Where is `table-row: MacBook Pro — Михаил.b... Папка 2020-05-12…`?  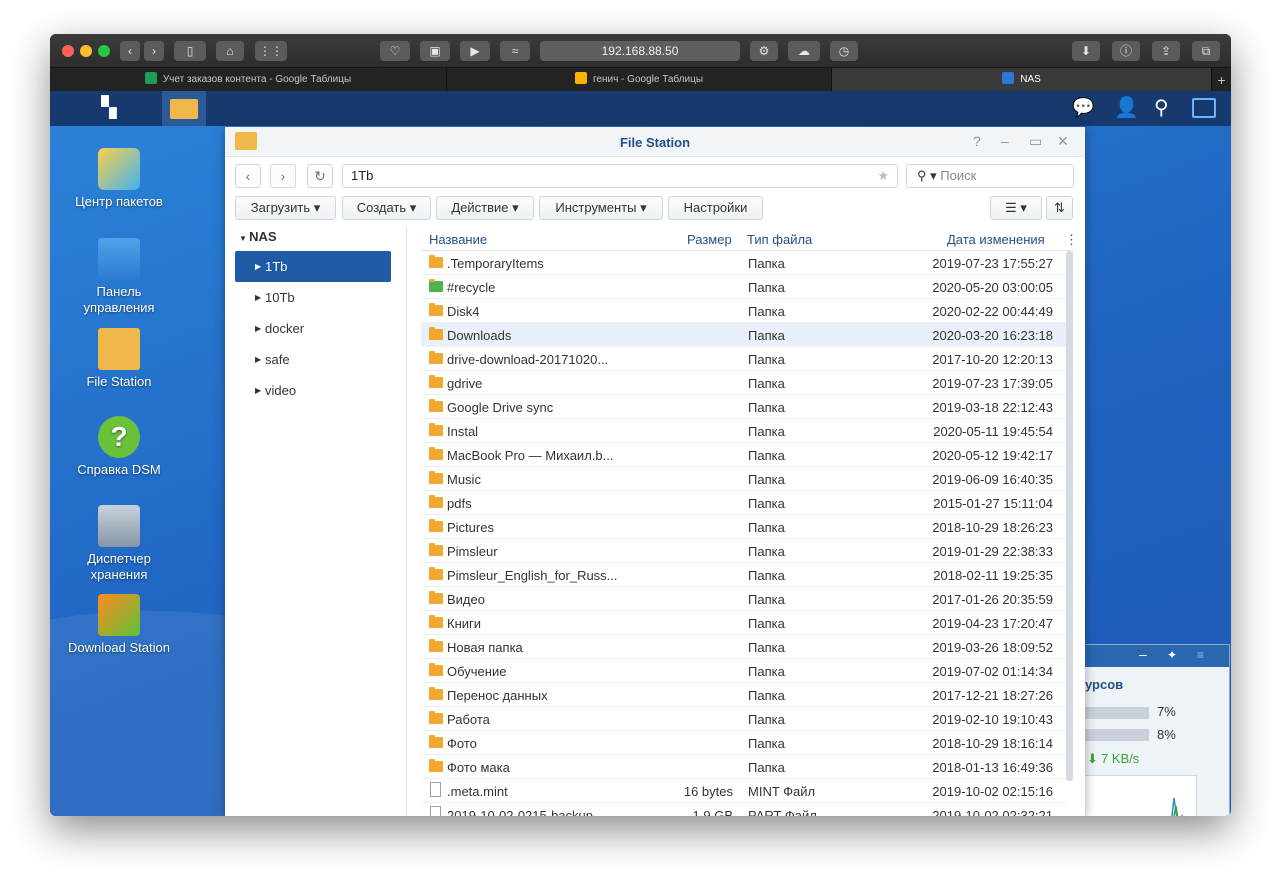
table-row: MacBook Pro — Михаил.b... Папка 2020-05-12… is located at coordinates (744, 455).